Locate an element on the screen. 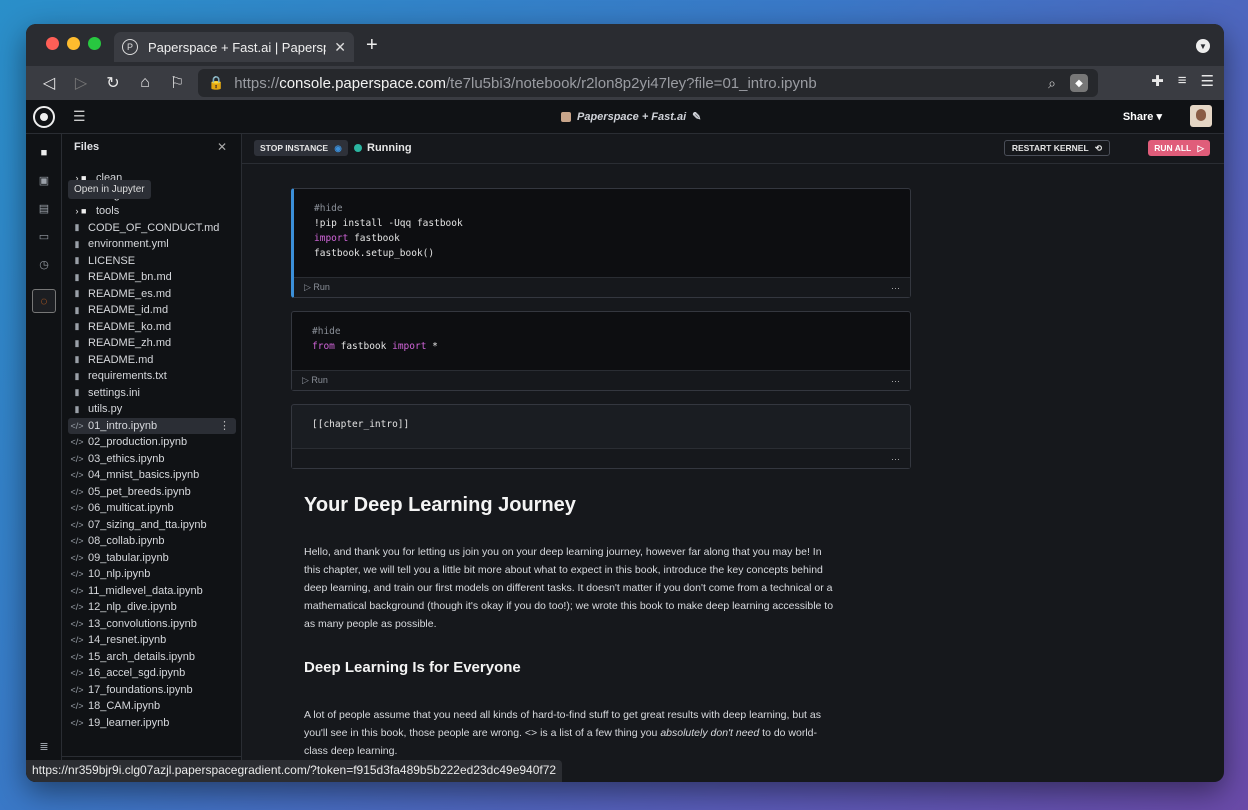 The width and height of the screenshot is (1248, 810). back-icon: ◁ is located at coordinates (49, 83).